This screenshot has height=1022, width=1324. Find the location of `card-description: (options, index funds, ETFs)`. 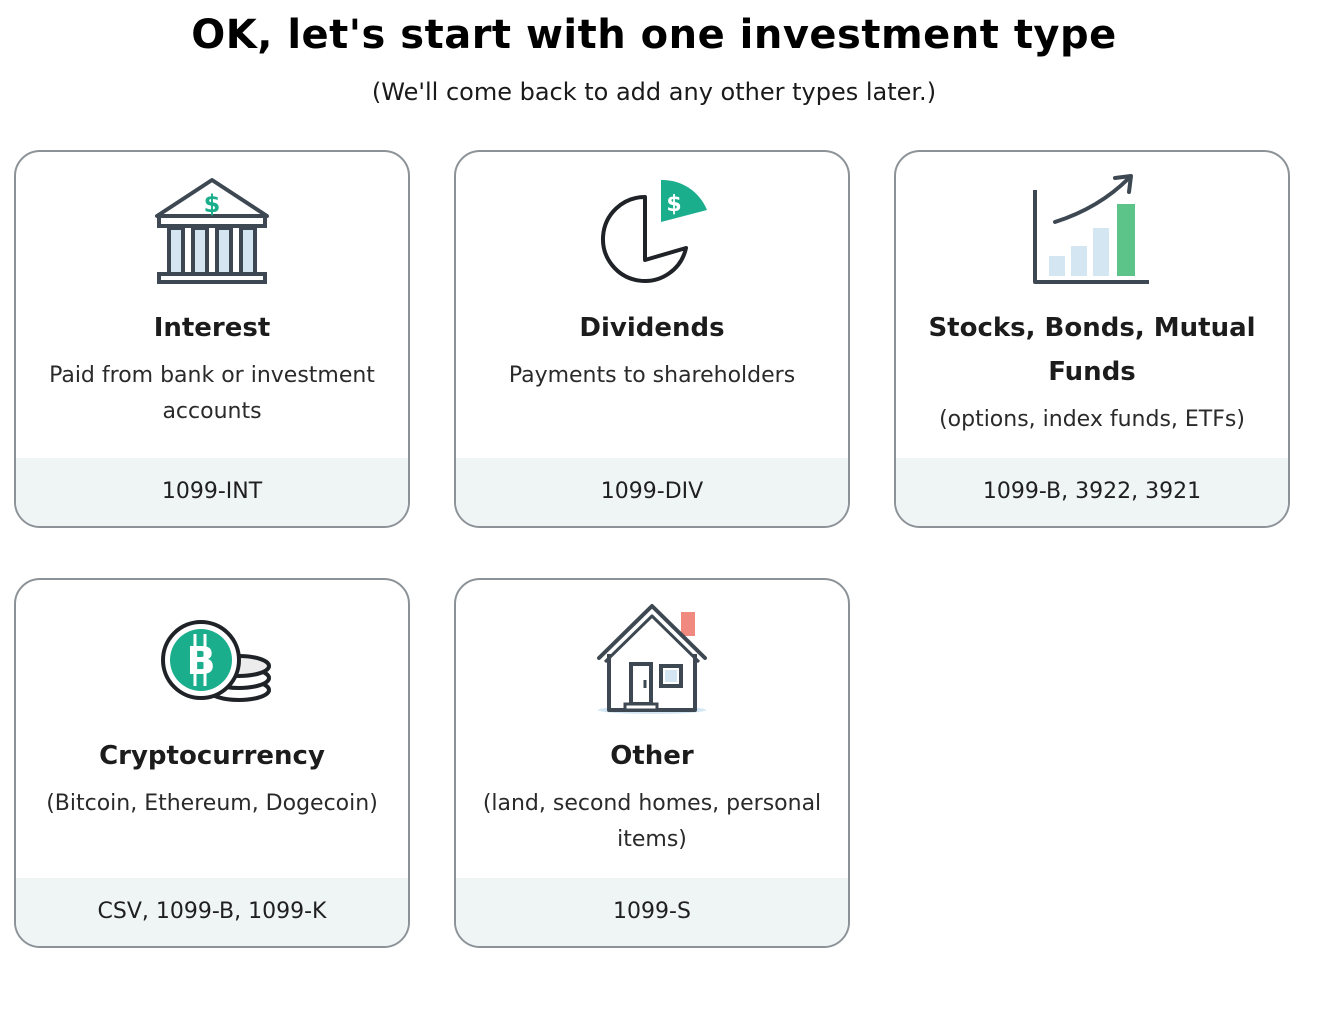

card-description: (options, index funds, ETFs) is located at coordinates (1092, 419).